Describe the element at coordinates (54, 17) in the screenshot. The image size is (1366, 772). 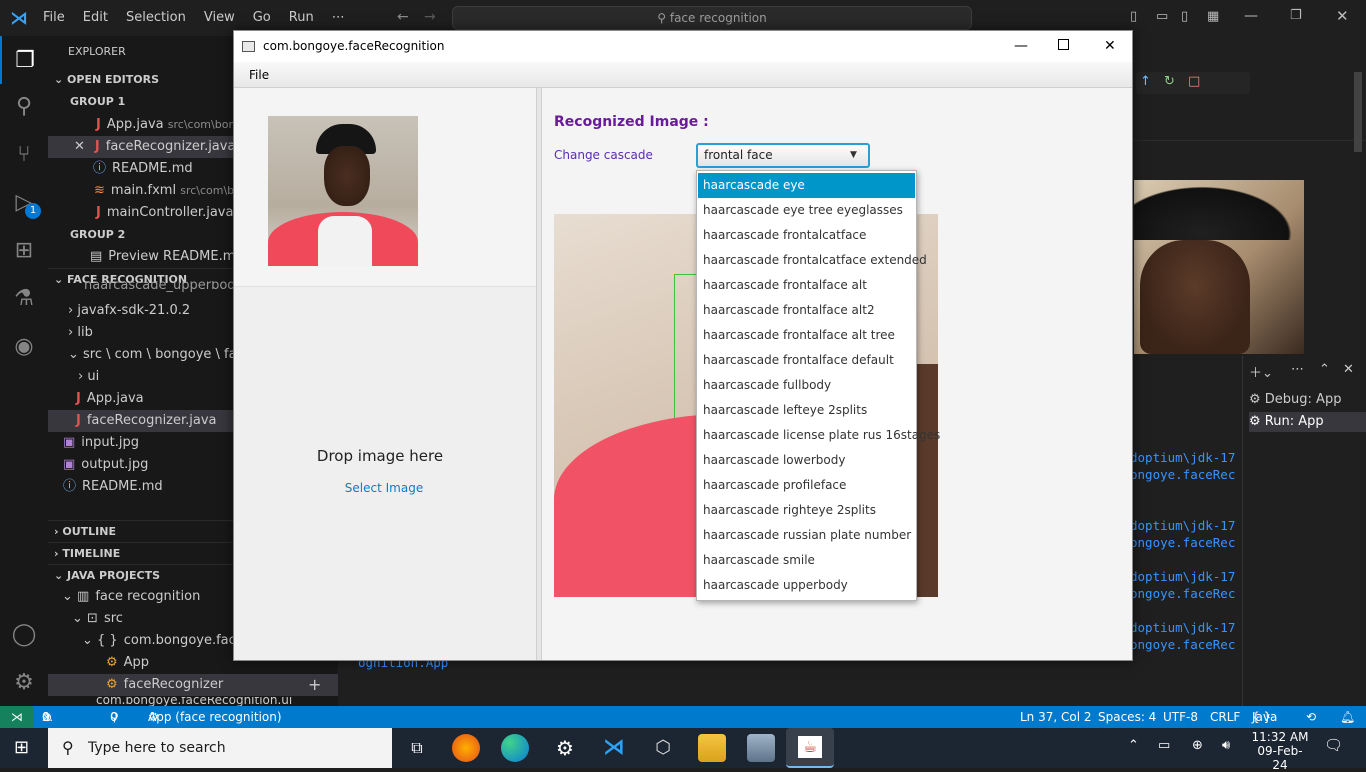
I see `menu-file: File` at that location.